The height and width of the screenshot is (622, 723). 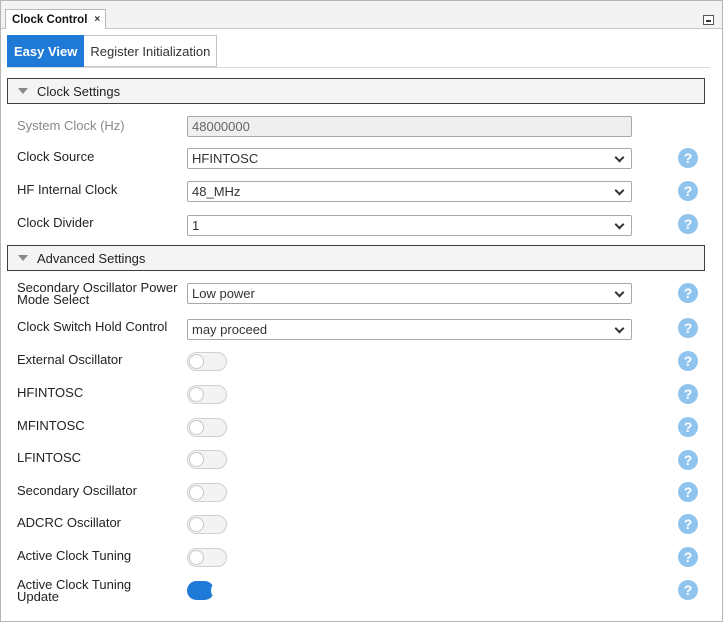 What do you see at coordinates (50, 19) in the screenshot?
I see `tab-title: Clock Control` at bounding box center [50, 19].